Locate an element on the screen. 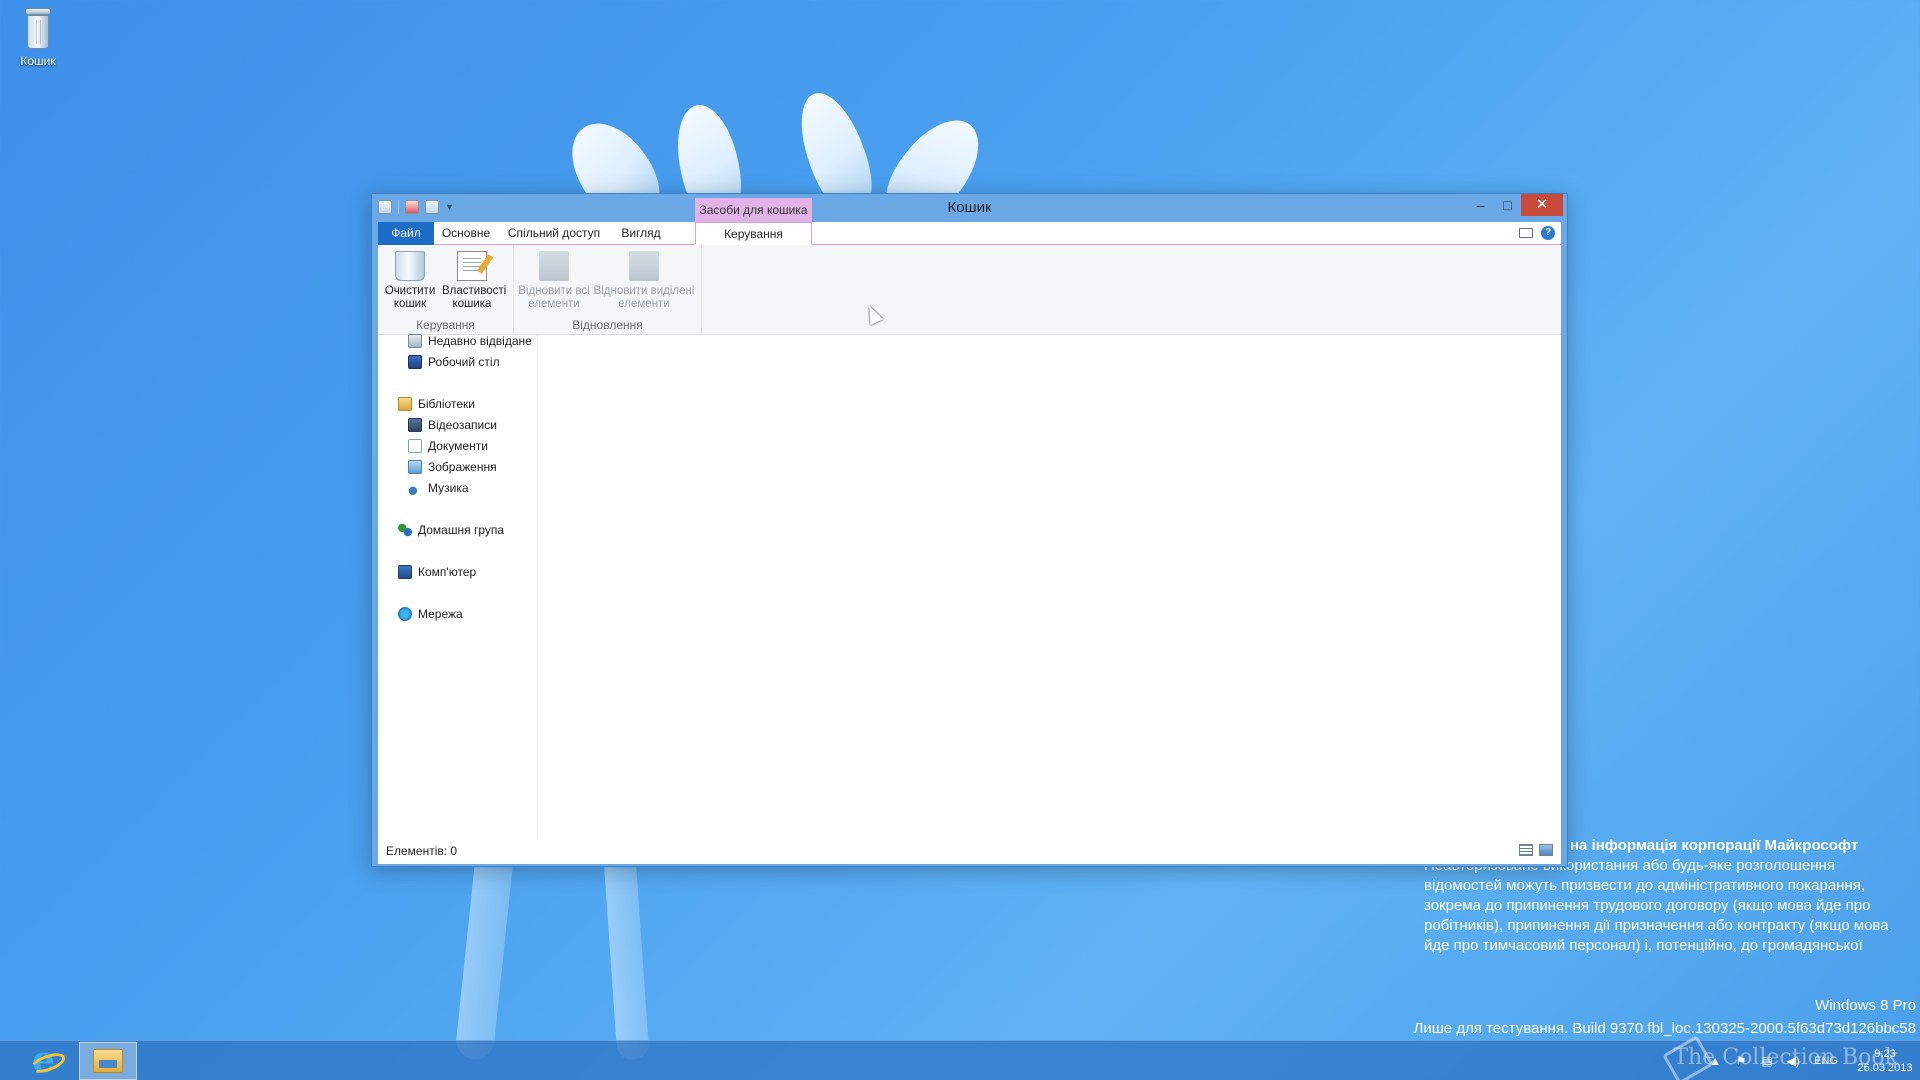  bin-properties-button: Властивості кошика is located at coordinates (474, 281).